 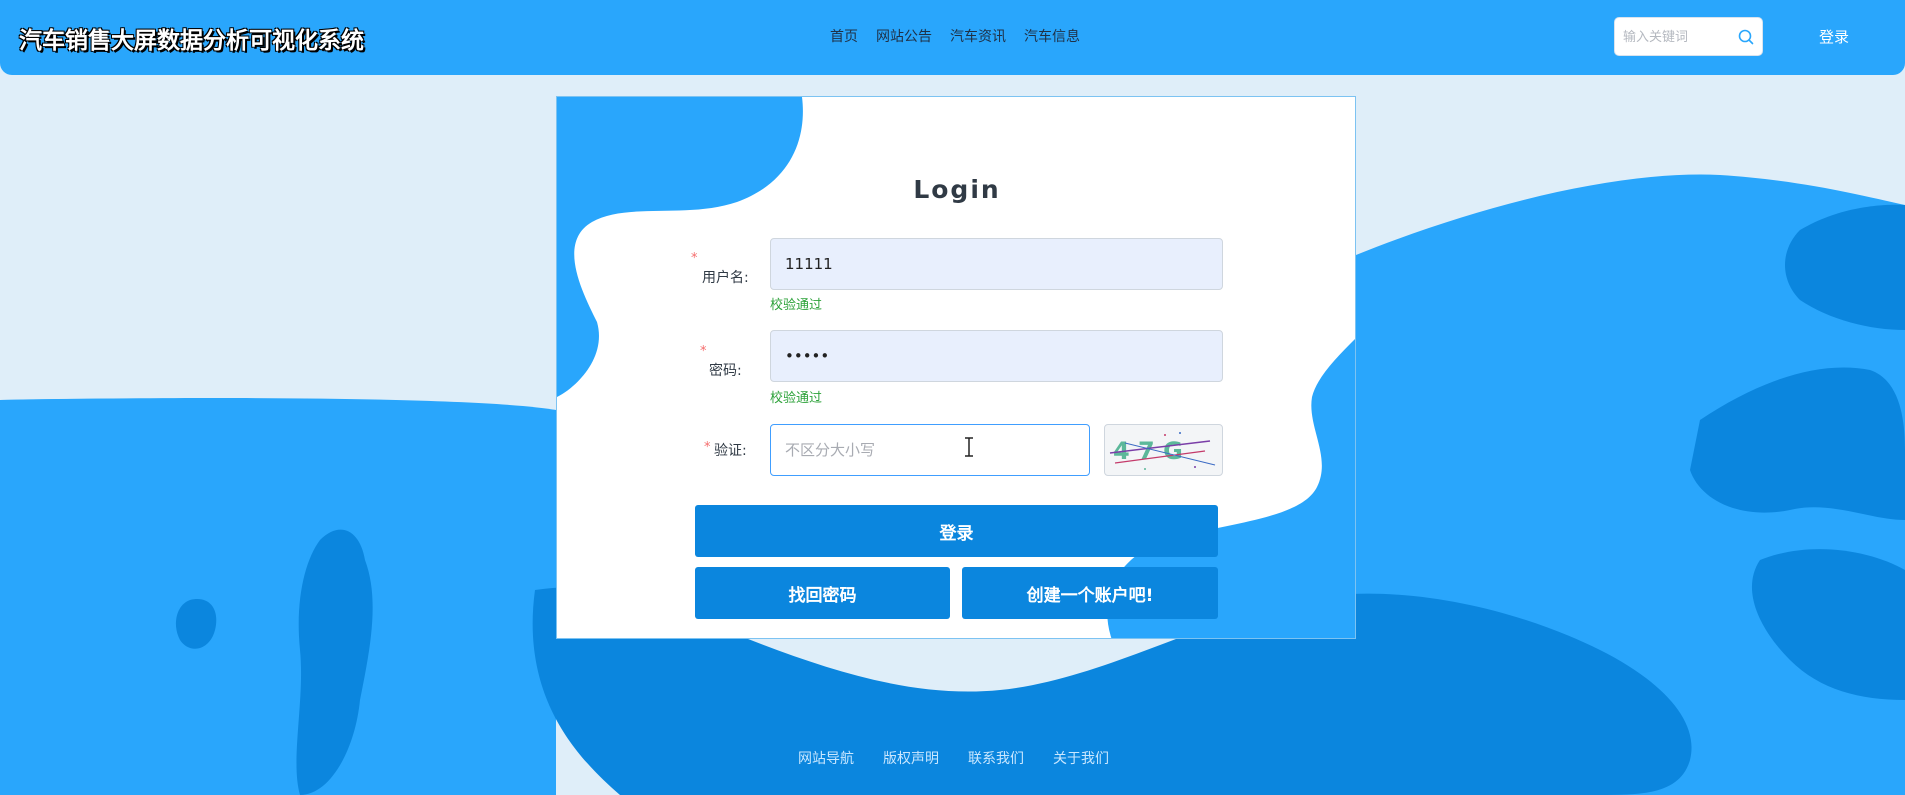 I want to click on forgot-password-button: 找回密码, so click(x=822, y=593).